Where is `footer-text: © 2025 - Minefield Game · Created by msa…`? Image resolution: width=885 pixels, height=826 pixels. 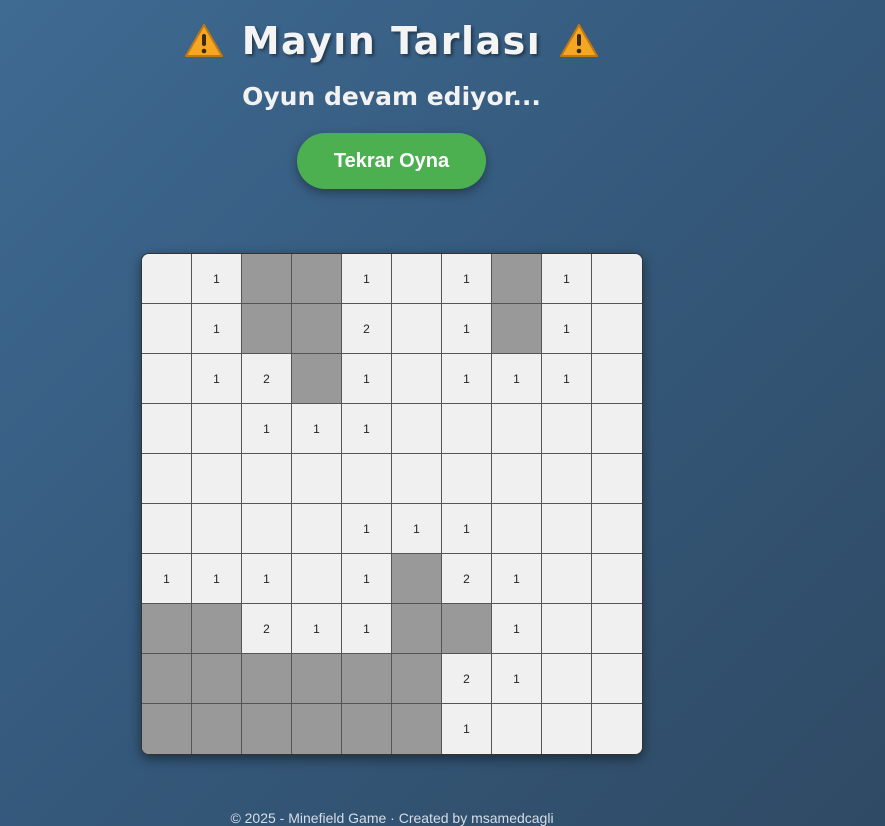 footer-text: © 2025 - Minefield Game · Created by msa… is located at coordinates (392, 818).